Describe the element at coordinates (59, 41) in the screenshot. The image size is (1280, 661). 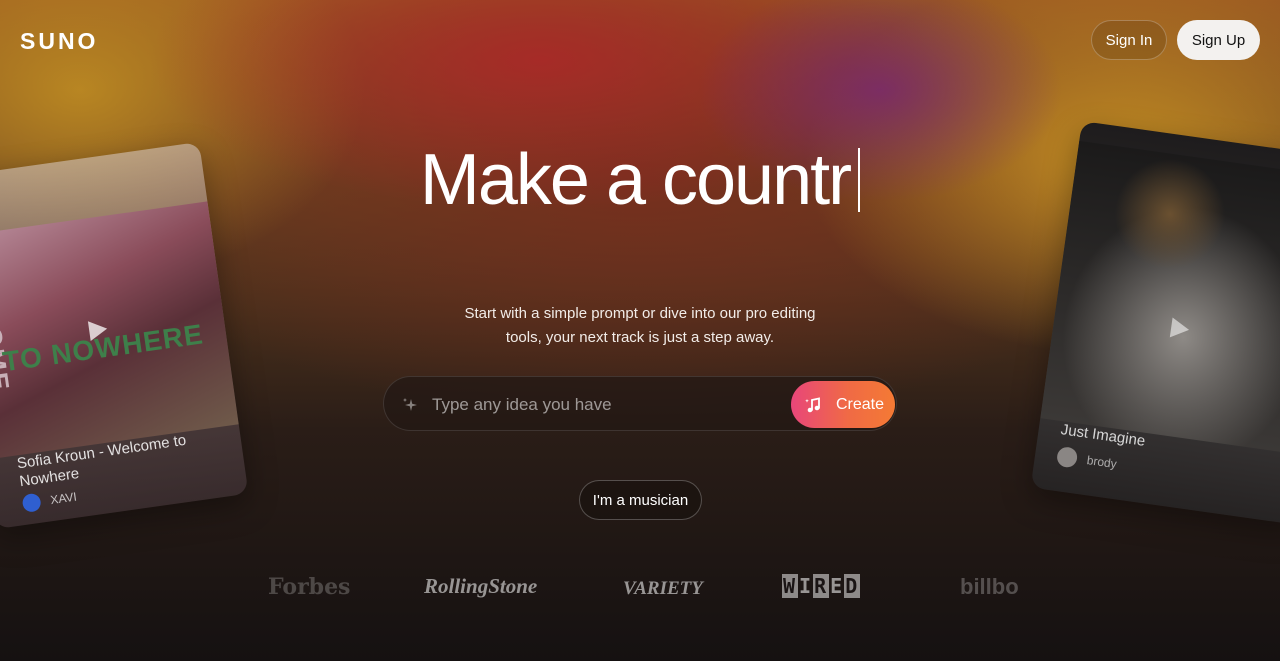
I see `suno-logo: SUNO` at that location.